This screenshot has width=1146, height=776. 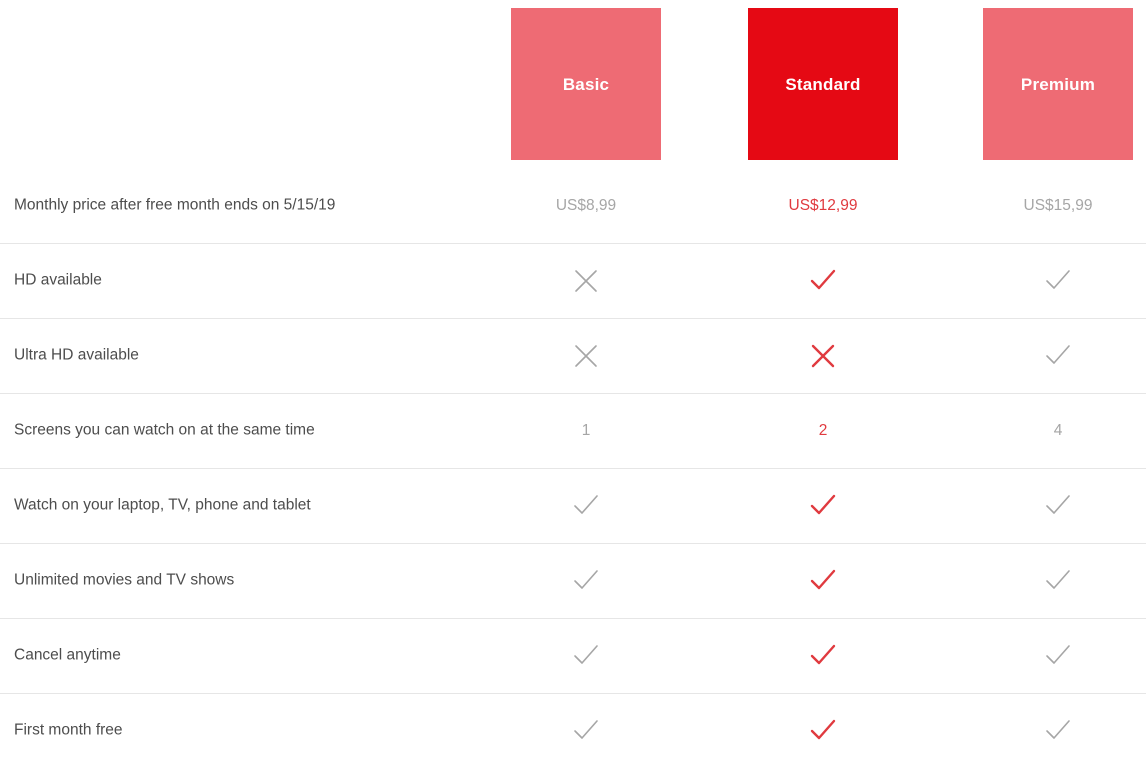 I want to click on feature-row: Unlimited movies and TV shows, so click(x=573, y=580).